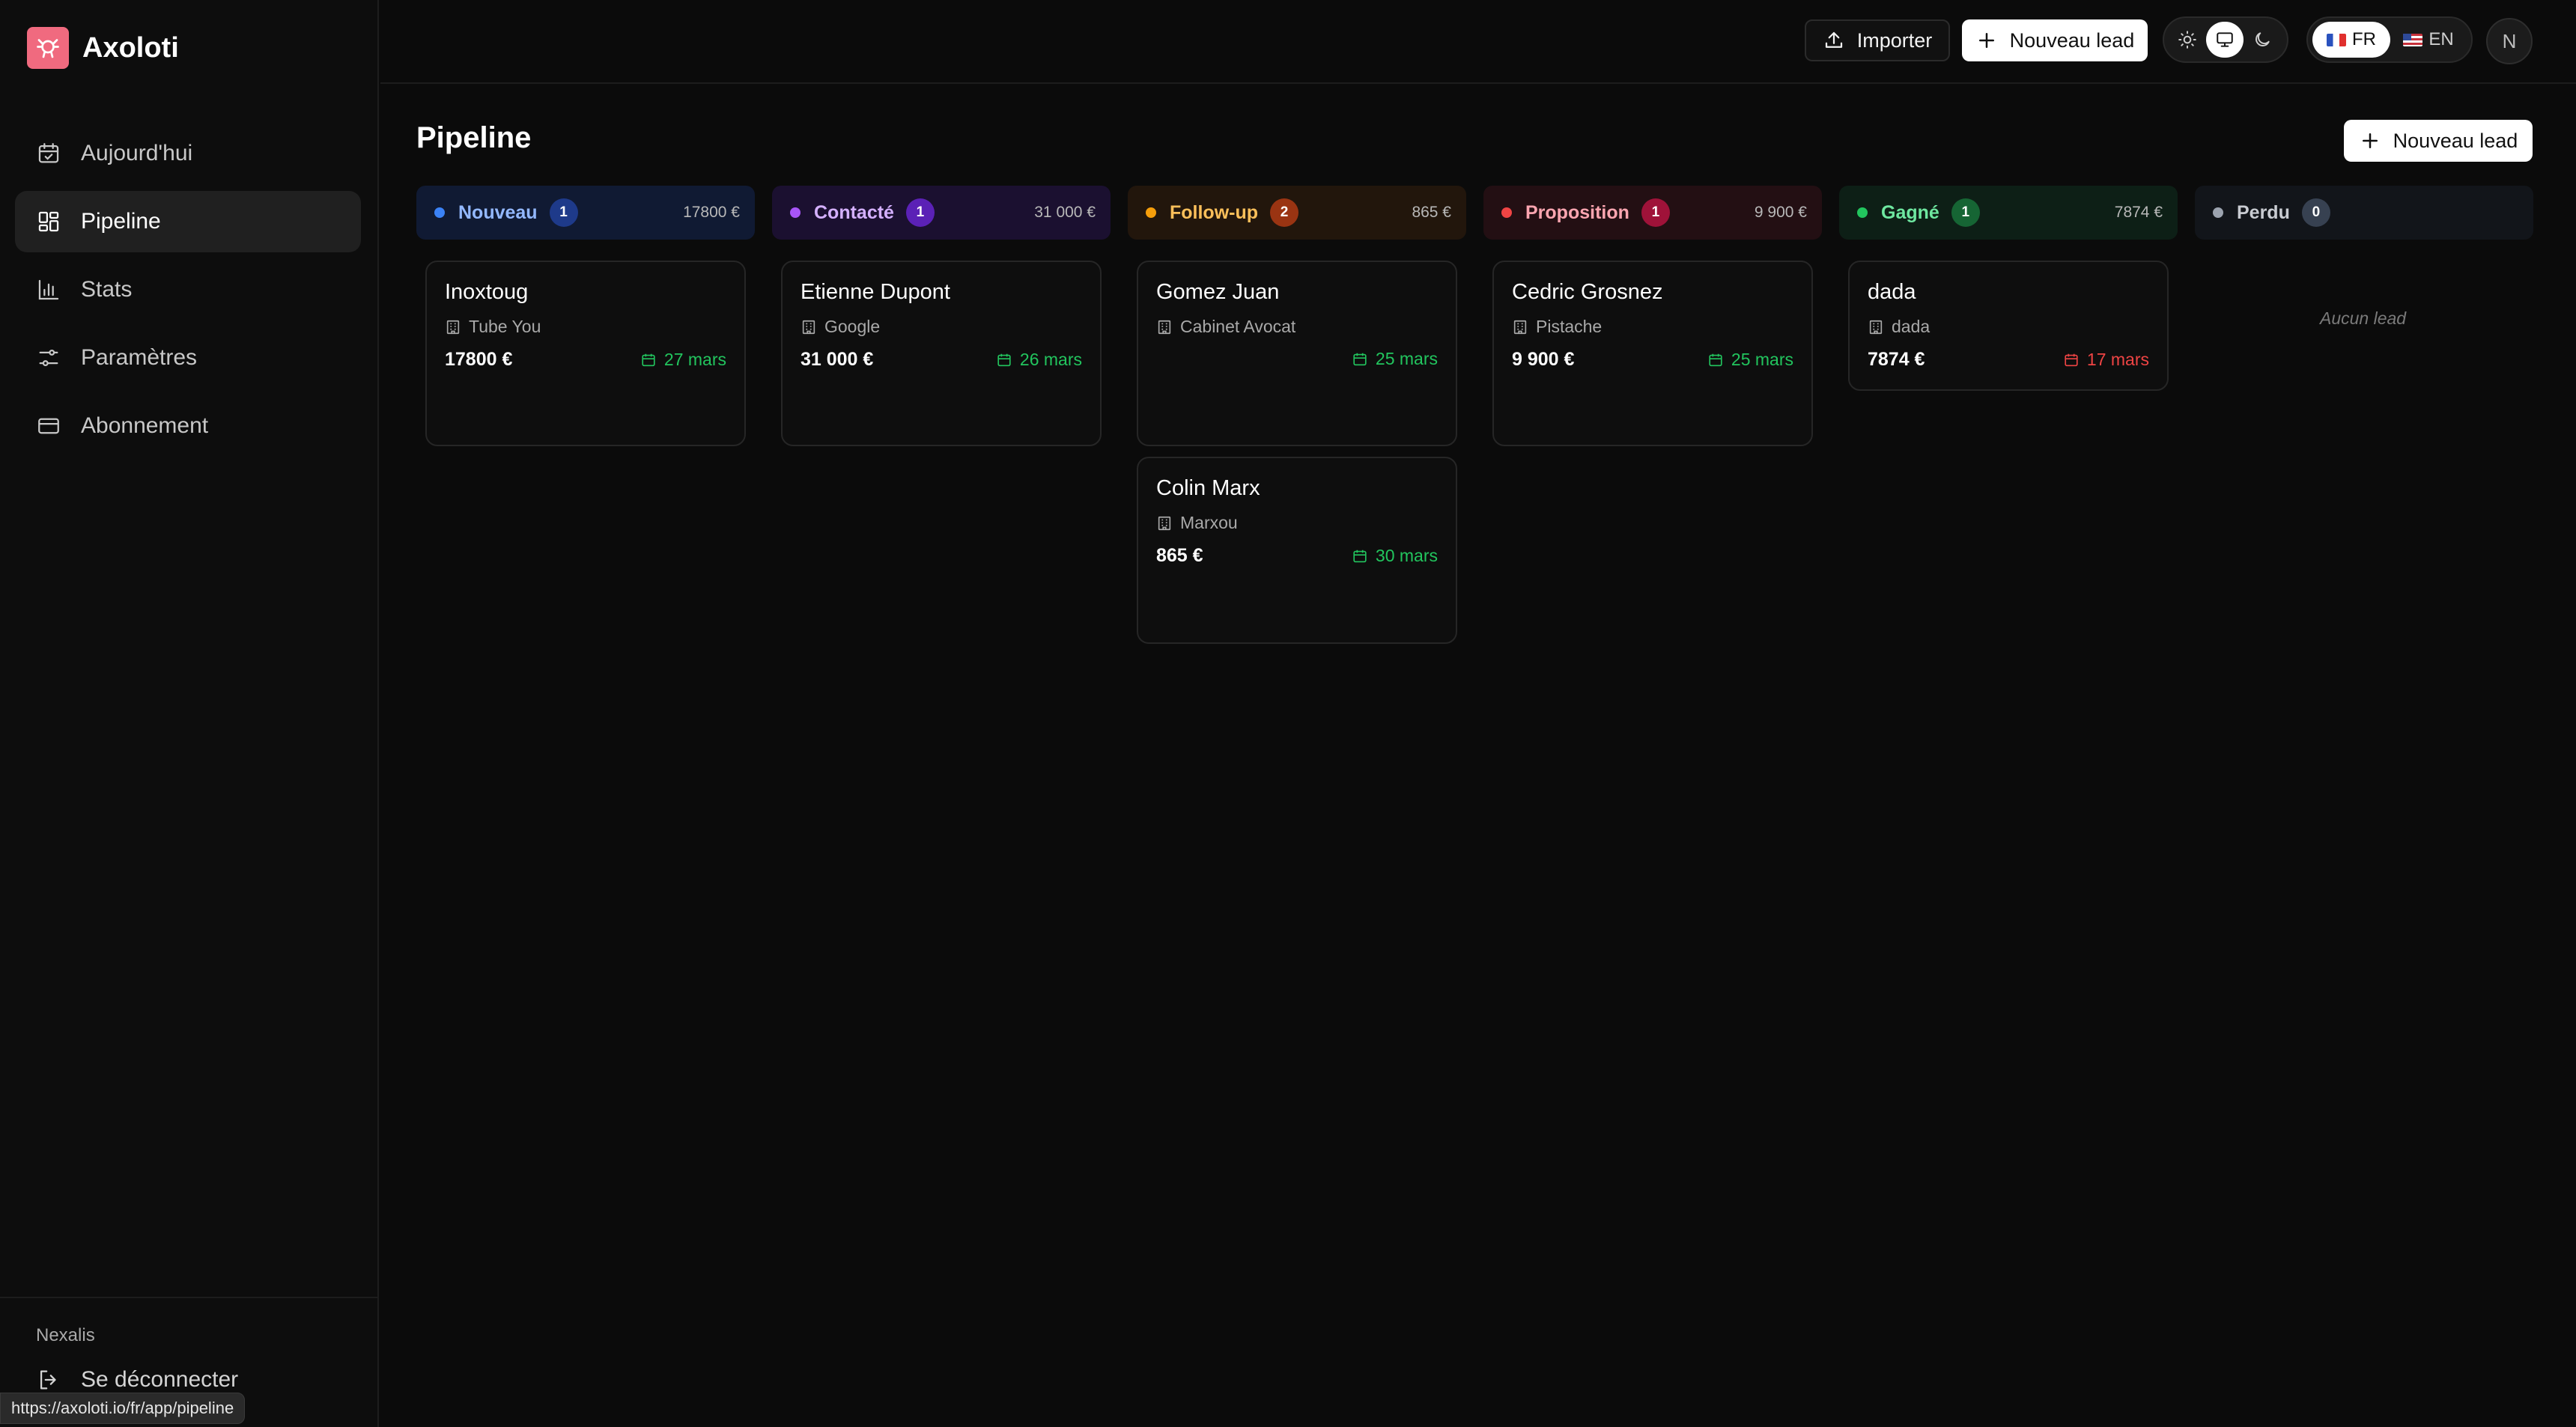 The height and width of the screenshot is (1427, 2576). I want to click on monitor-icon, so click(2225, 39).